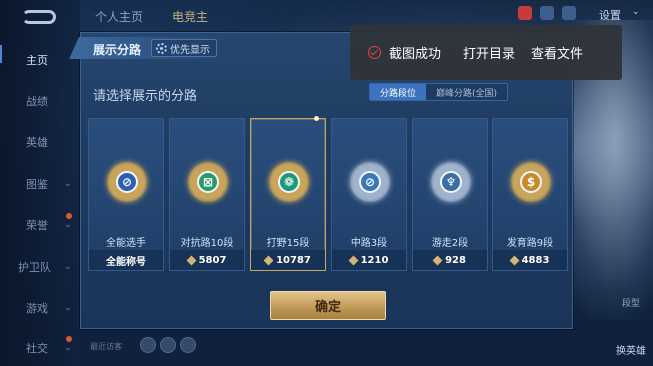  What do you see at coordinates (37, 348) in the screenshot?
I see `nav-label: 社交` at bounding box center [37, 348].